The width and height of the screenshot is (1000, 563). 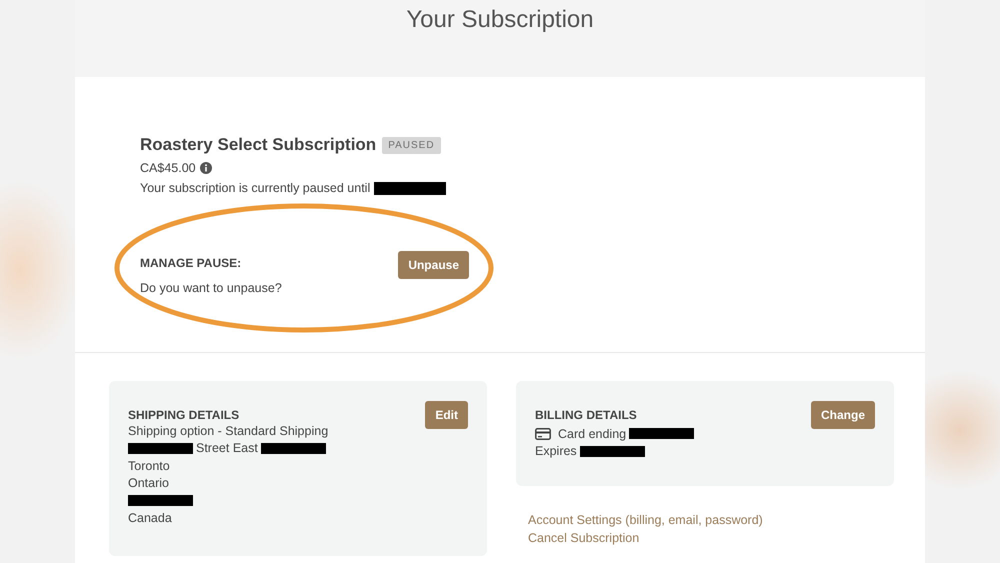 What do you see at coordinates (711, 538) in the screenshot?
I see `text-link: Cancel Subscription` at bounding box center [711, 538].